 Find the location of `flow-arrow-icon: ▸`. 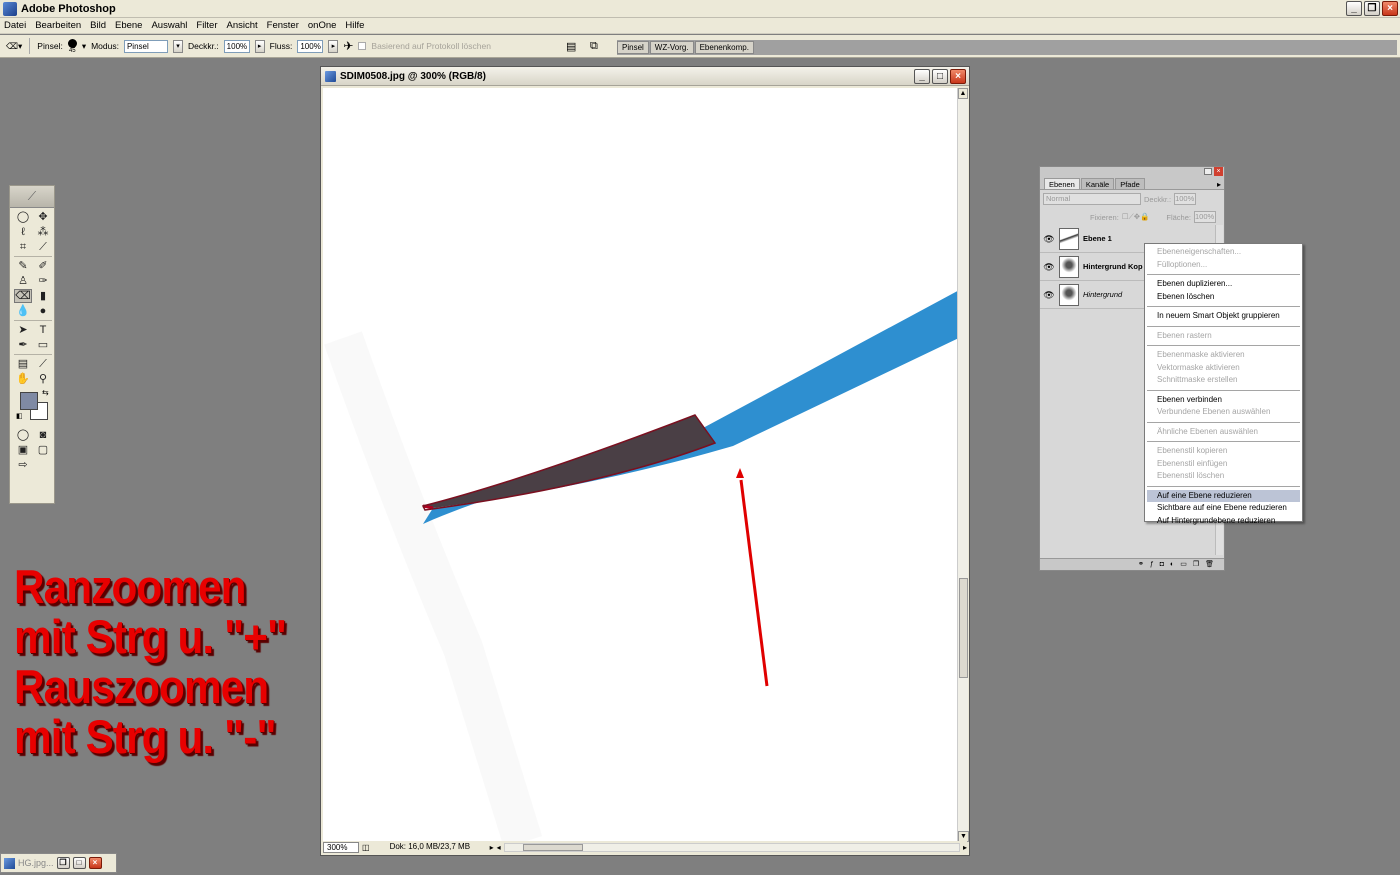

flow-arrow-icon: ▸ is located at coordinates (333, 46).